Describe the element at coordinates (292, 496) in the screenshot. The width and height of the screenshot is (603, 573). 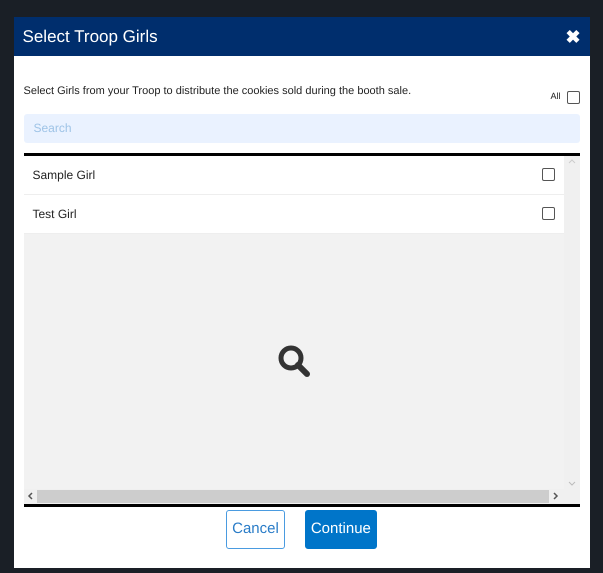
I see `scrollbar-thumb` at that location.